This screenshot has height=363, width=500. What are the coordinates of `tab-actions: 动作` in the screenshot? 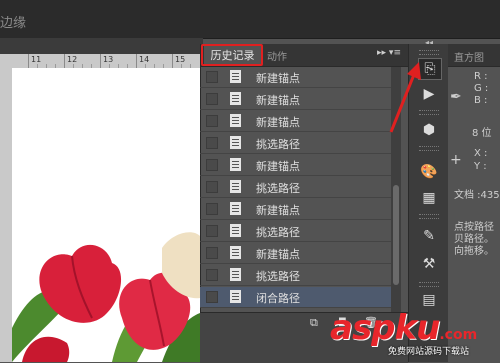 It's located at (277, 55).